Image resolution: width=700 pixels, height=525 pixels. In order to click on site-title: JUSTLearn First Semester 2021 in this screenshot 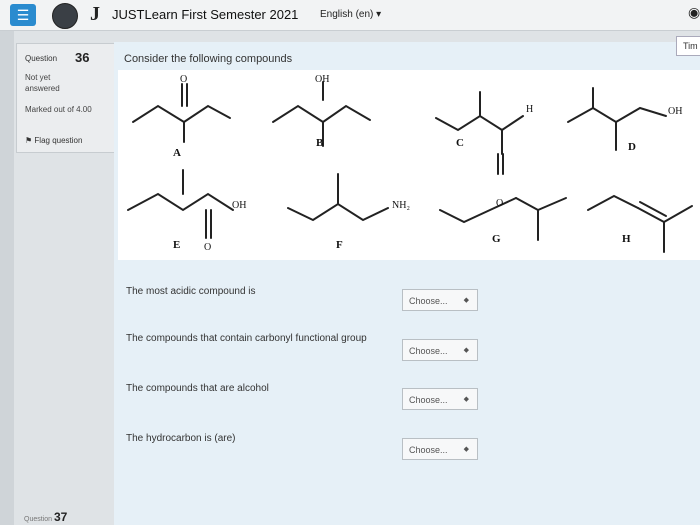, I will do `click(205, 14)`.